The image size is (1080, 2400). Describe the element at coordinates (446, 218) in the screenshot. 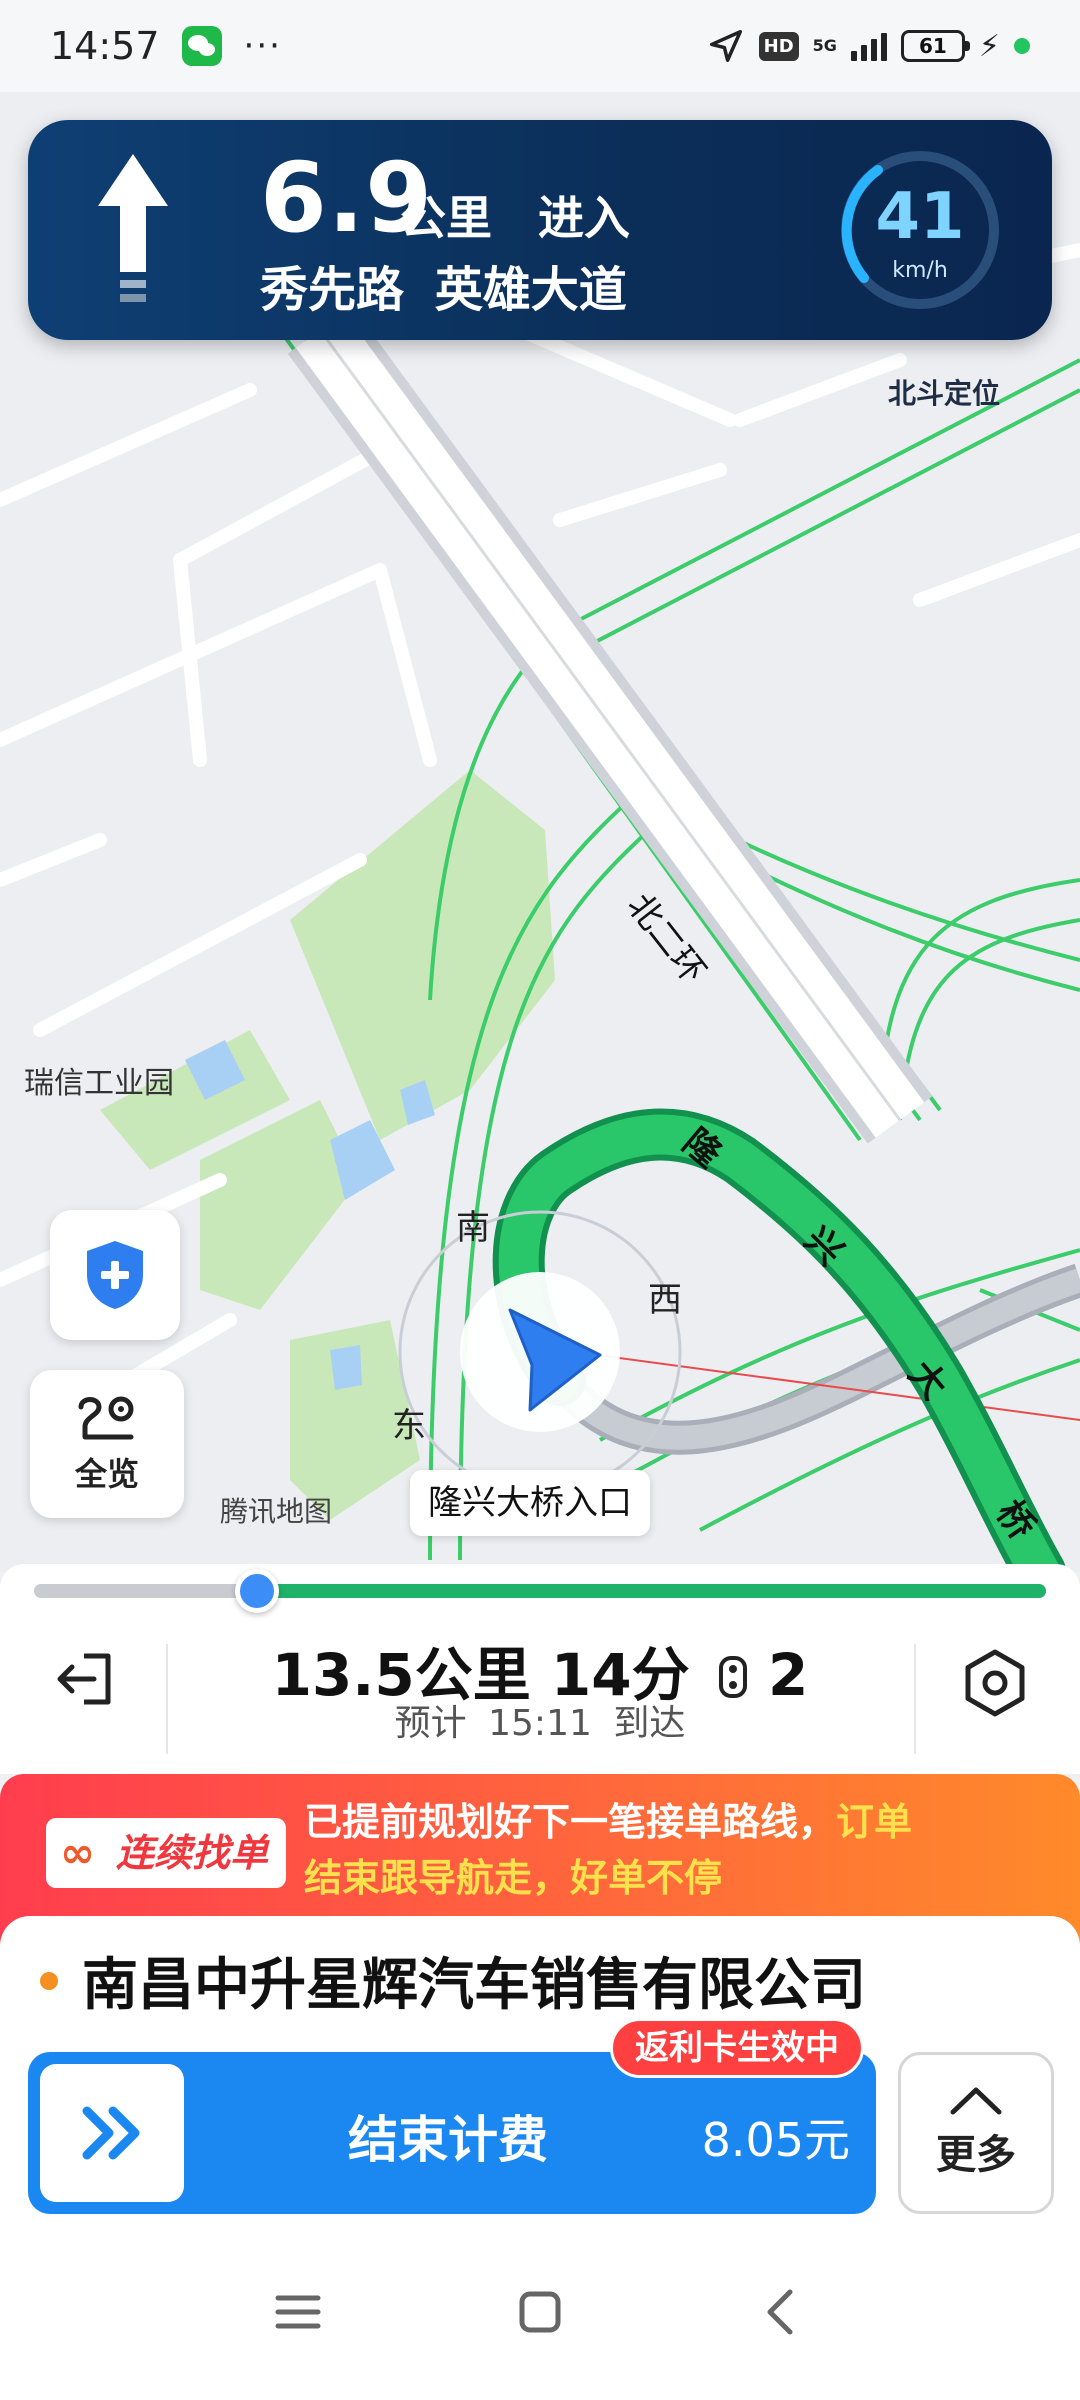

I see `next-turn-unit: 公里` at that location.